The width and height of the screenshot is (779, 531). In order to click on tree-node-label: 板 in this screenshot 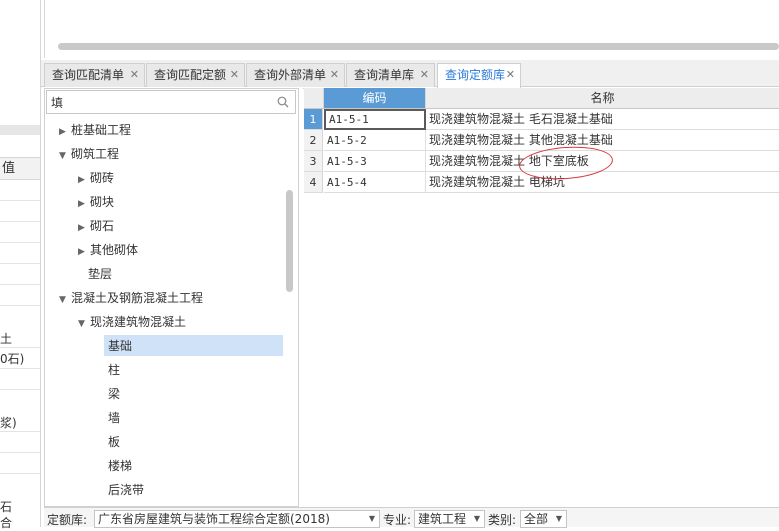, I will do `click(114, 442)`.